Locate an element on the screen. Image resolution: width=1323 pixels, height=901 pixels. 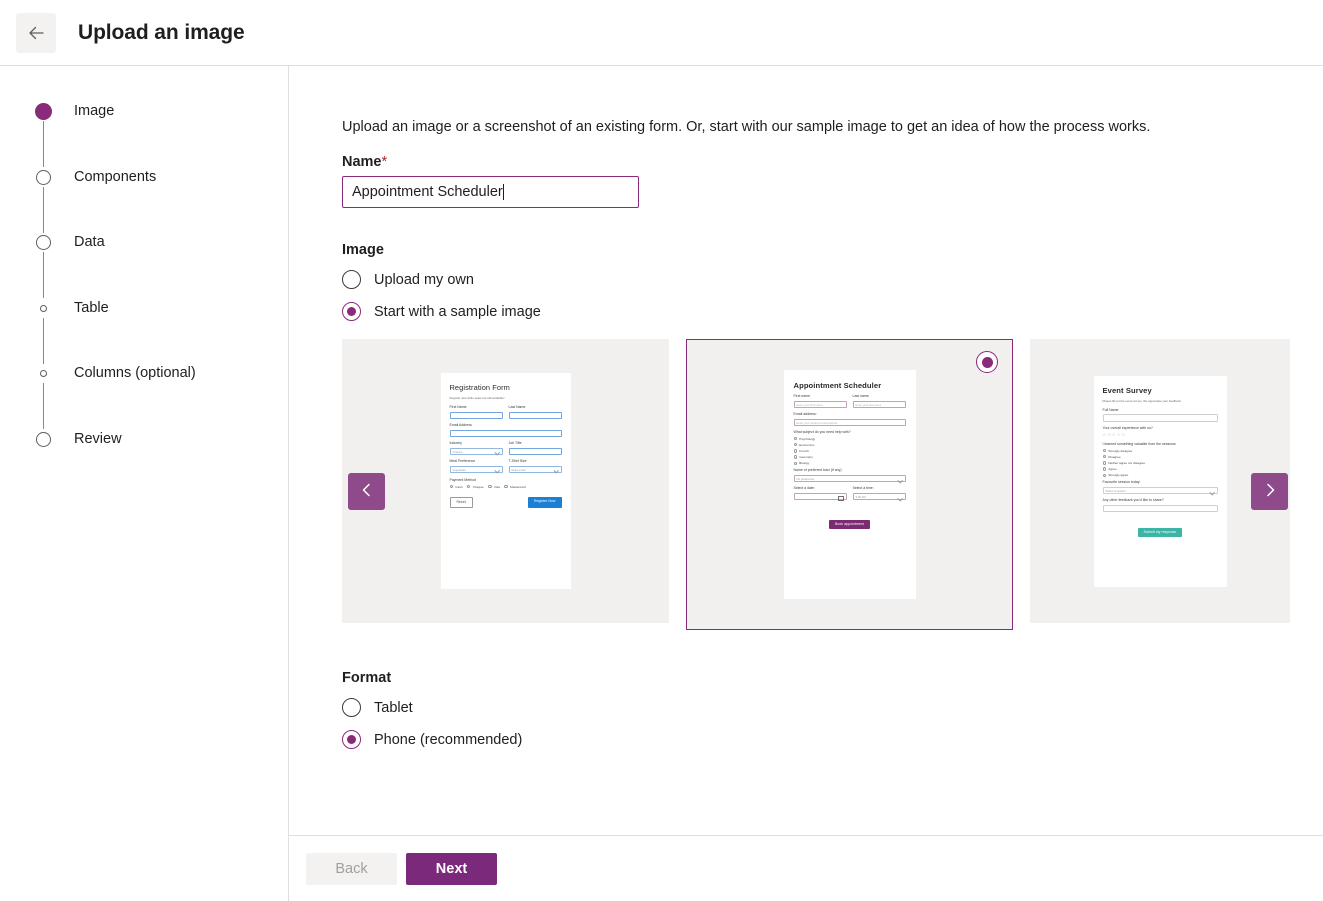
preview-select-value: Vegetarian is located at coordinates (459, 469).